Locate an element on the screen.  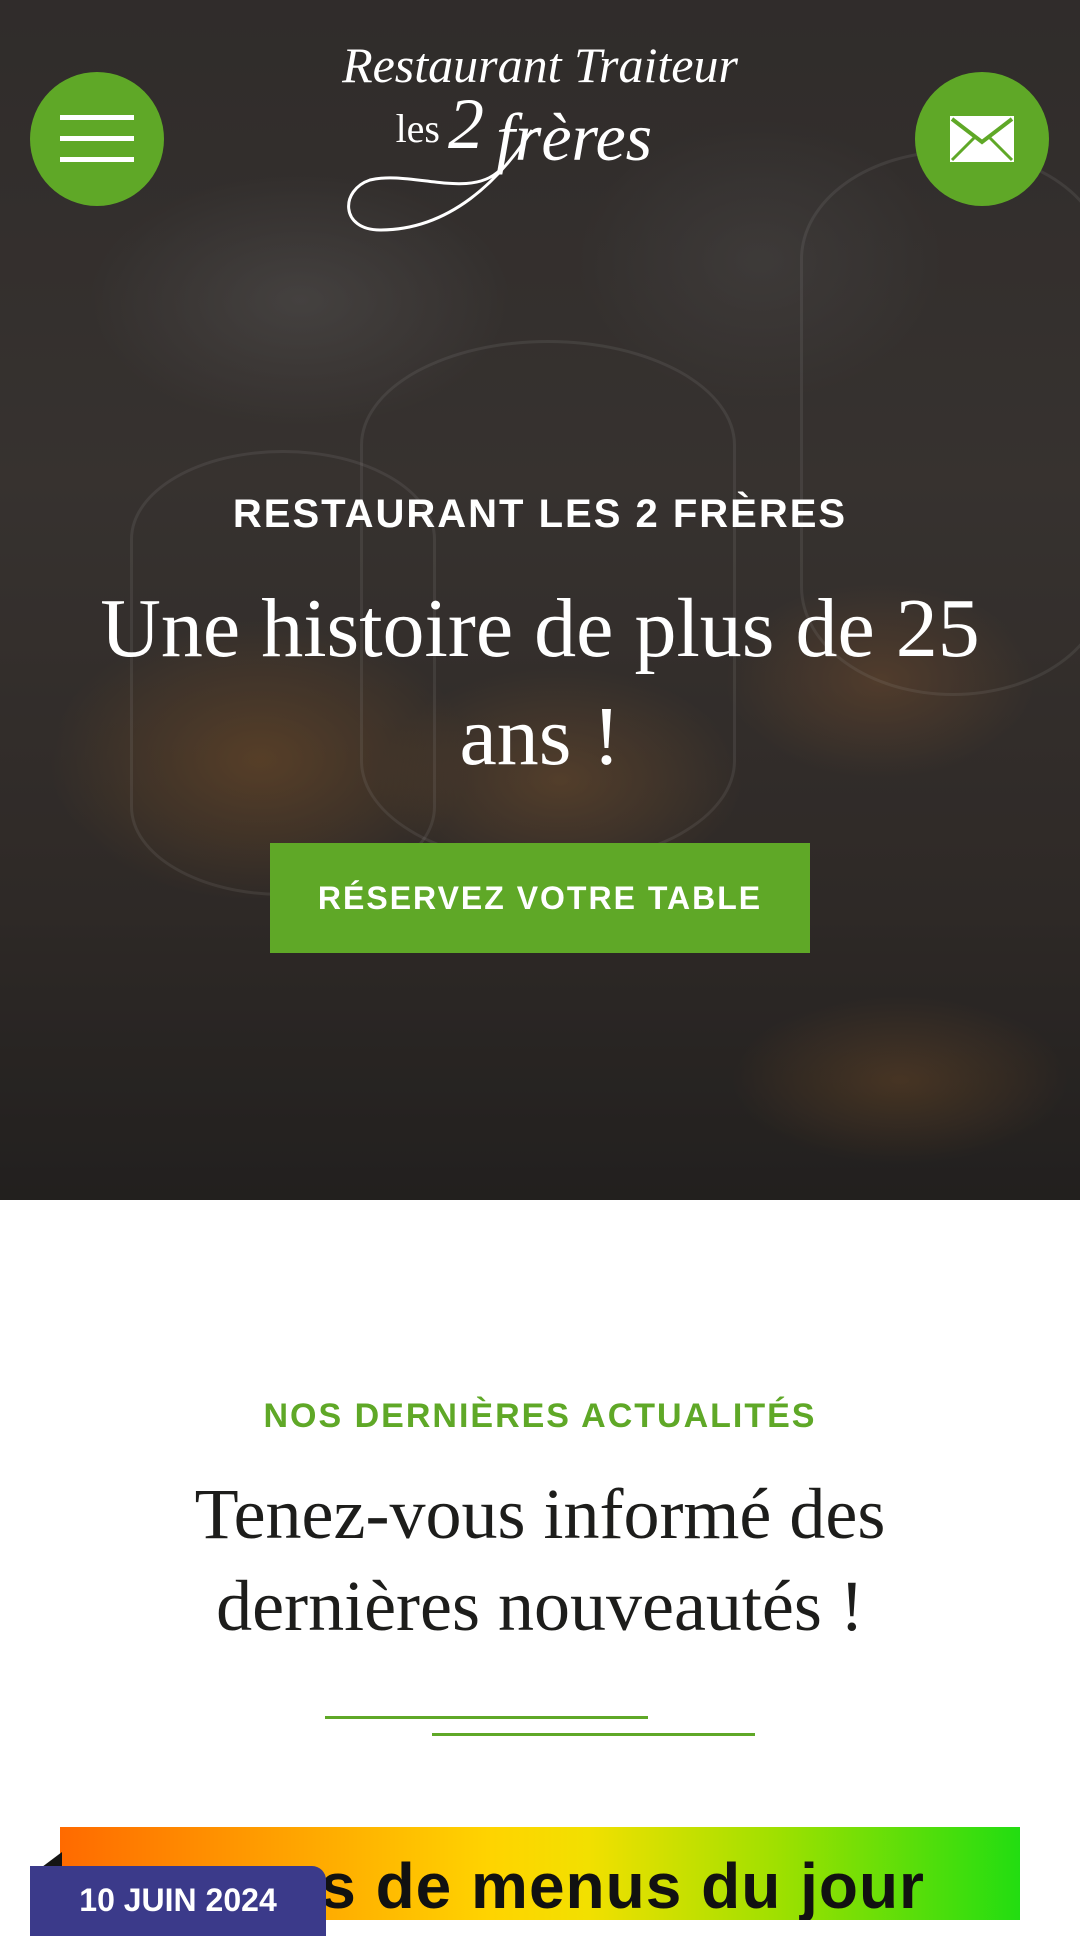
reserve-table-button: RÉSERVEZ VOTRE TABLE is located at coordinates (540, 898).